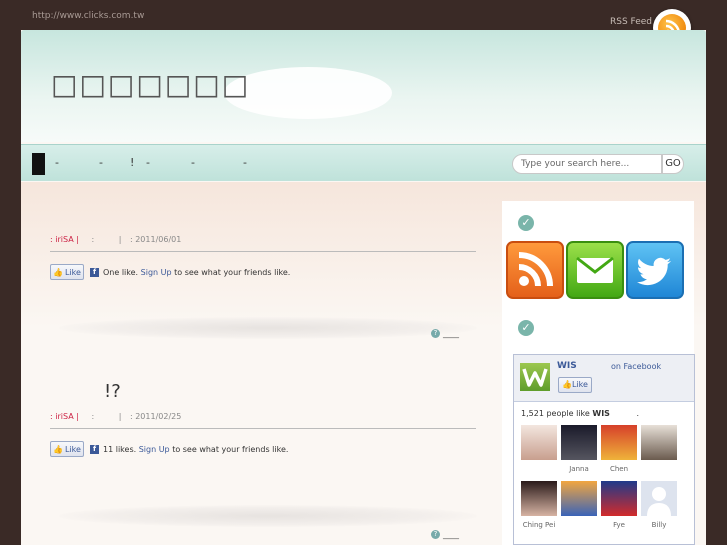 The width and height of the screenshot is (727, 545). Describe the element at coordinates (638, 413) in the screenshot. I see `fb-count-end: .` at that location.